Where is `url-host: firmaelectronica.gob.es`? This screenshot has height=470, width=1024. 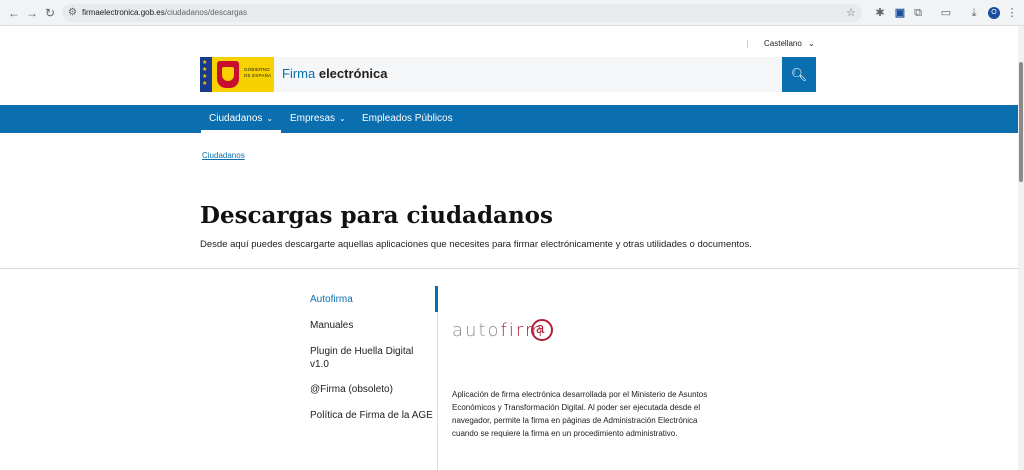 url-host: firmaelectronica.gob.es is located at coordinates (123, 12).